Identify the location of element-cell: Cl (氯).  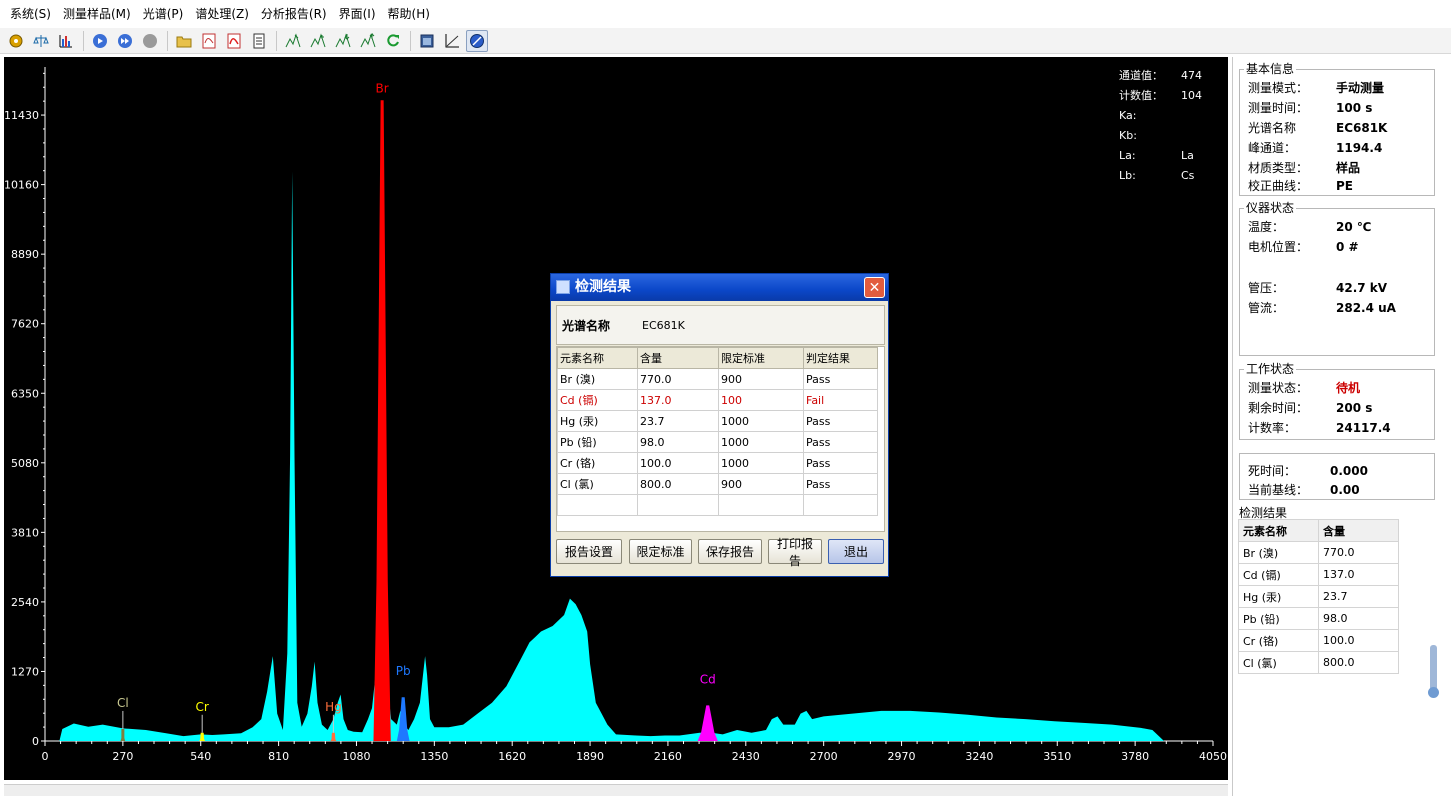
(597, 484).